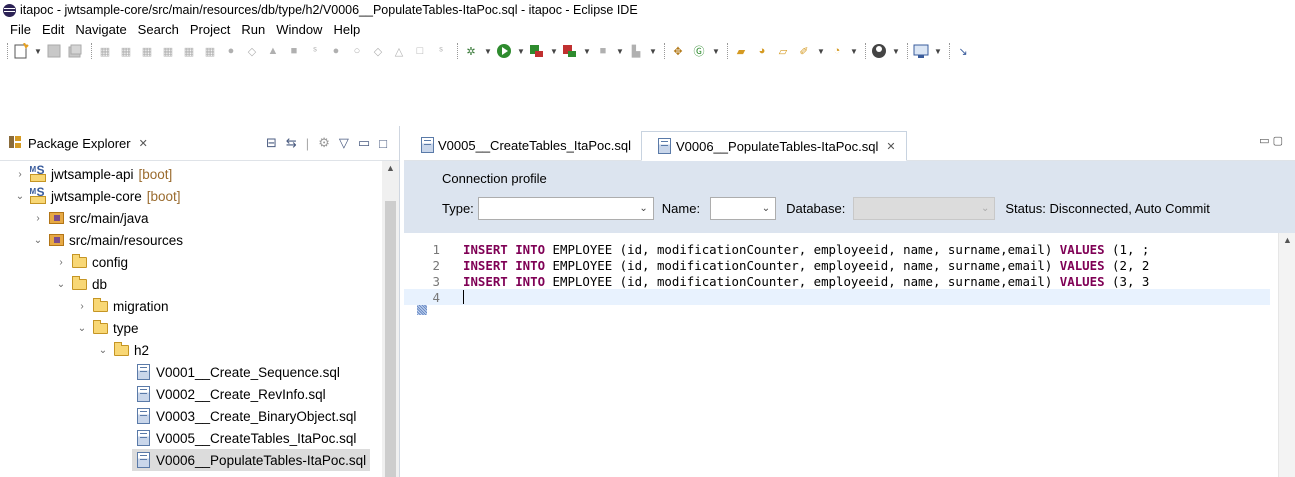 The width and height of the screenshot is (1295, 477). I want to click on tree-item-h2: ⌄ h2, so click(123, 350).